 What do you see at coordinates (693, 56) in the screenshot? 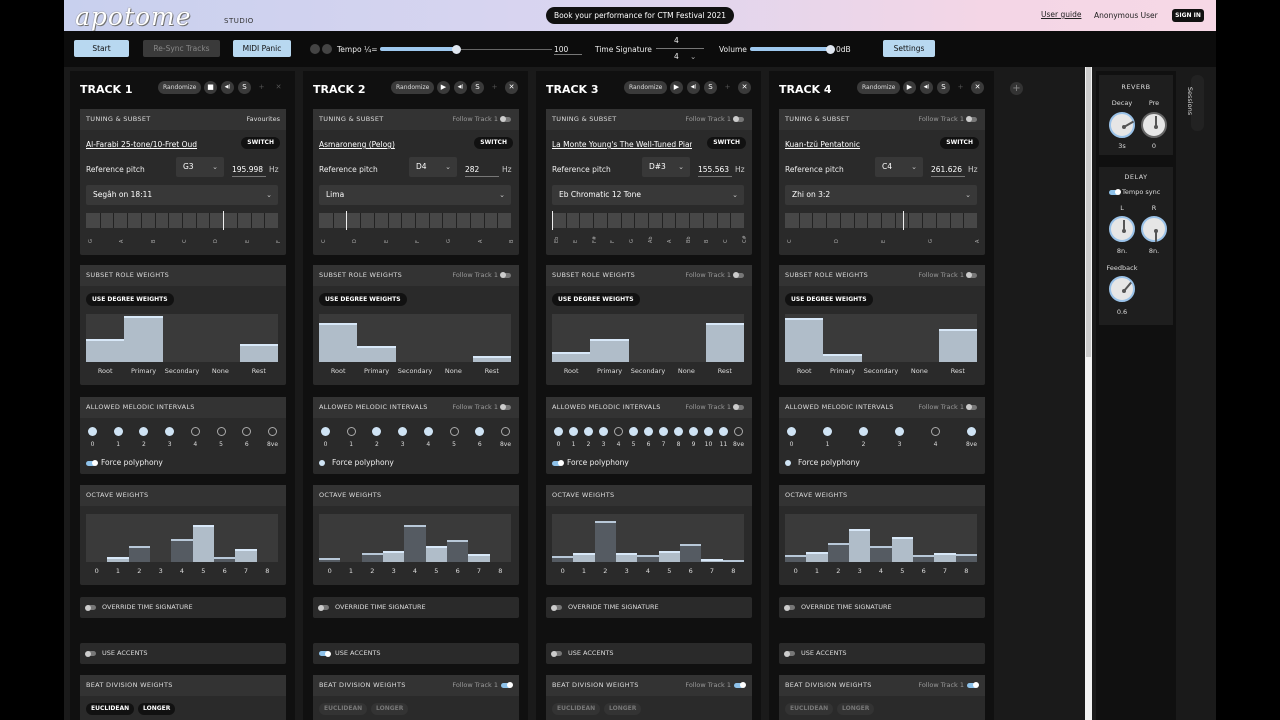
I see `chevron-down-icon: ⌄` at bounding box center [693, 56].